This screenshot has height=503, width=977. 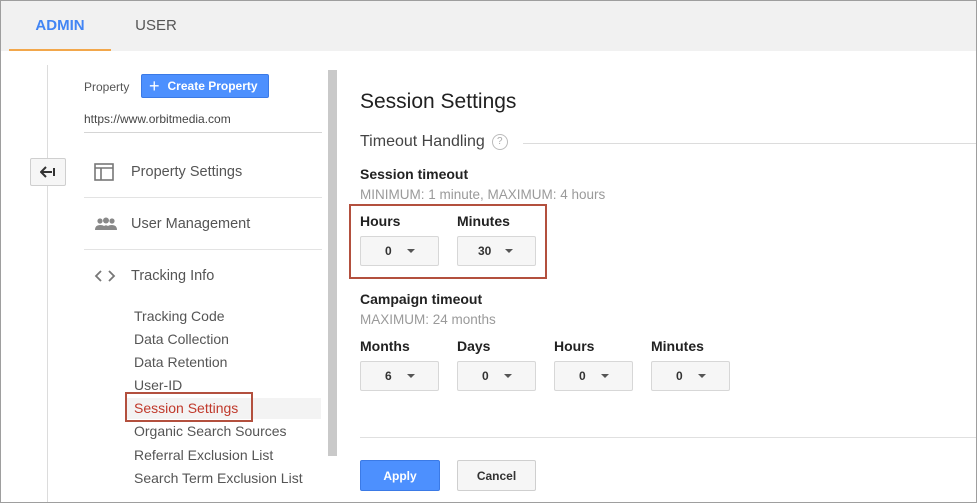 What do you see at coordinates (107, 171) in the screenshot?
I see `property-settings-icon` at bounding box center [107, 171].